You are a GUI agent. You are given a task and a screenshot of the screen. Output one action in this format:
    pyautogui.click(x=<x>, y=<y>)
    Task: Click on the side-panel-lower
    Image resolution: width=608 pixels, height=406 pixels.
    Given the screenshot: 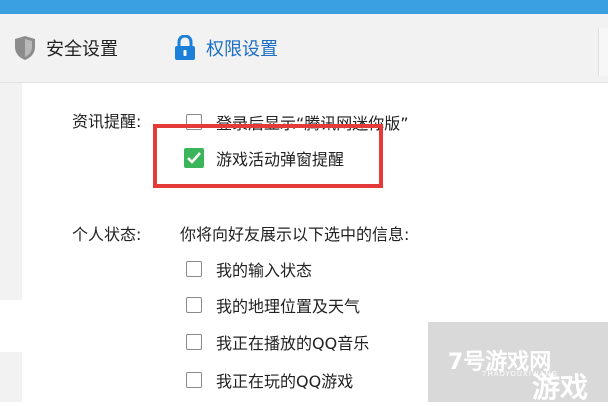 What is the action you would take?
    pyautogui.click(x=11, y=377)
    